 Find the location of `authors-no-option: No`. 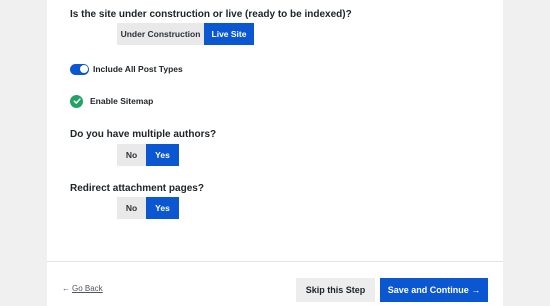

authors-no-option: No is located at coordinates (131, 155).